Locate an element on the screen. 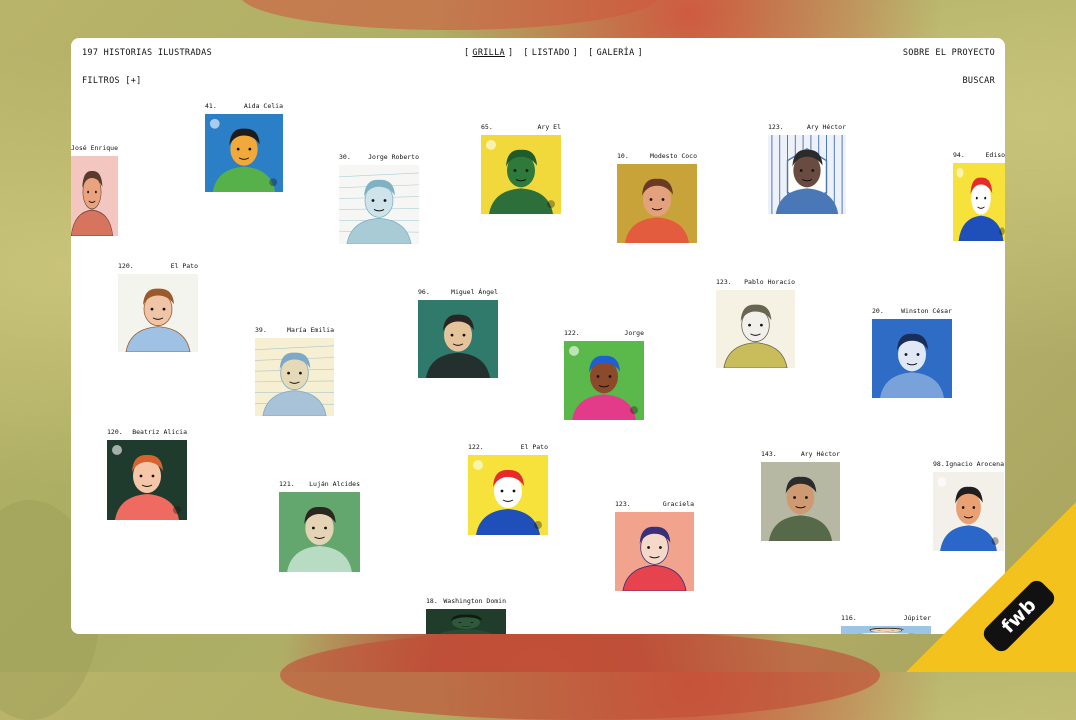 The width and height of the screenshot is (1076, 720). story-meta: 41. Aida Celia is located at coordinates (244, 106).